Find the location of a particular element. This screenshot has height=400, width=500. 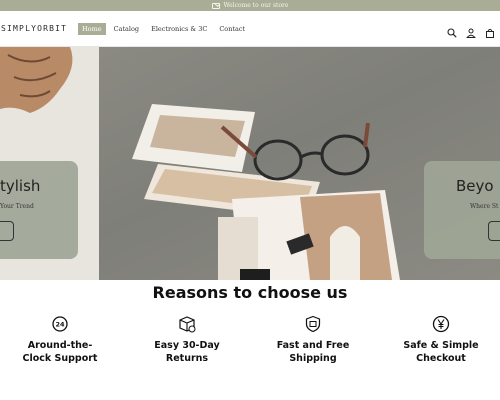

nav-contact: Contact is located at coordinates (232, 29).